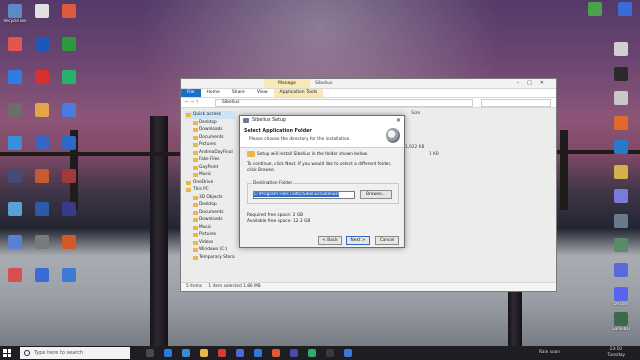  I want to click on nav-item: GayPoint, so click(210, 168).